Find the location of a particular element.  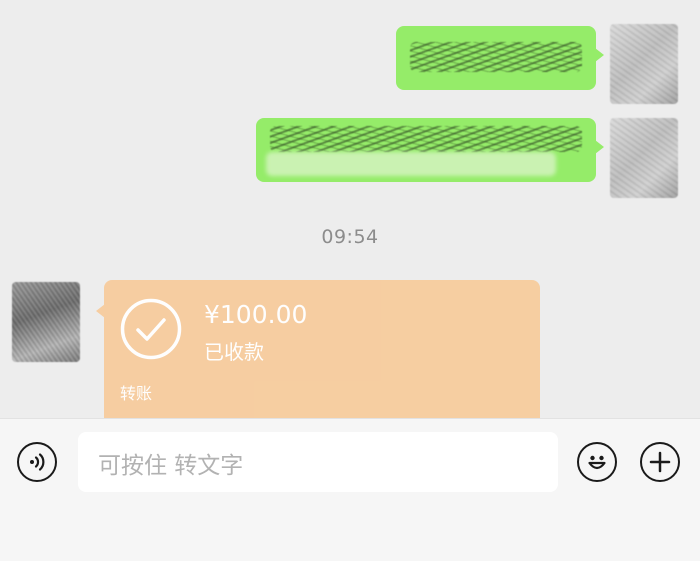

voice-icon is located at coordinates (37, 462).